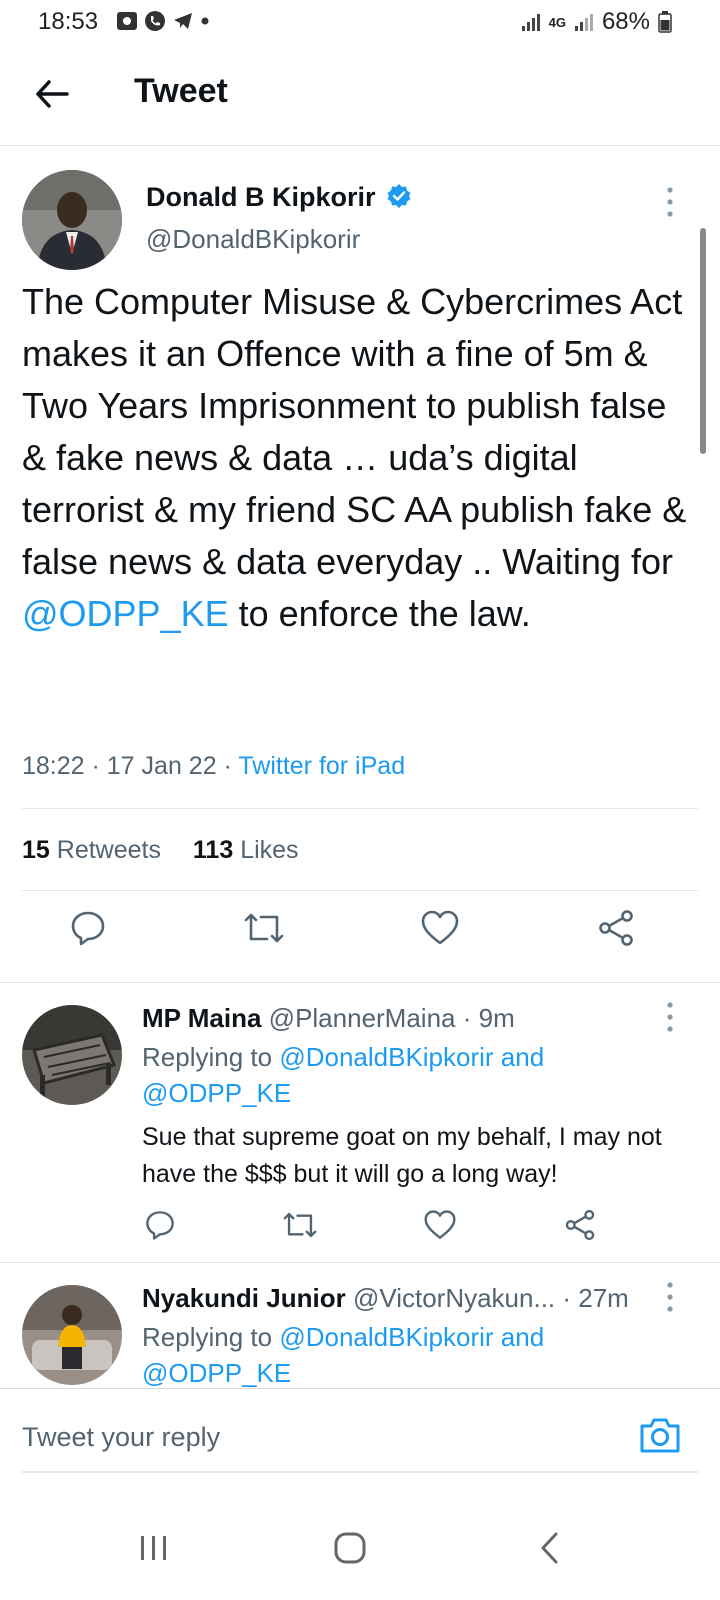 This screenshot has width=720, height=1600. What do you see at coordinates (321, 766) in the screenshot?
I see `tweet-source: Twitter for iPad` at bounding box center [321, 766].